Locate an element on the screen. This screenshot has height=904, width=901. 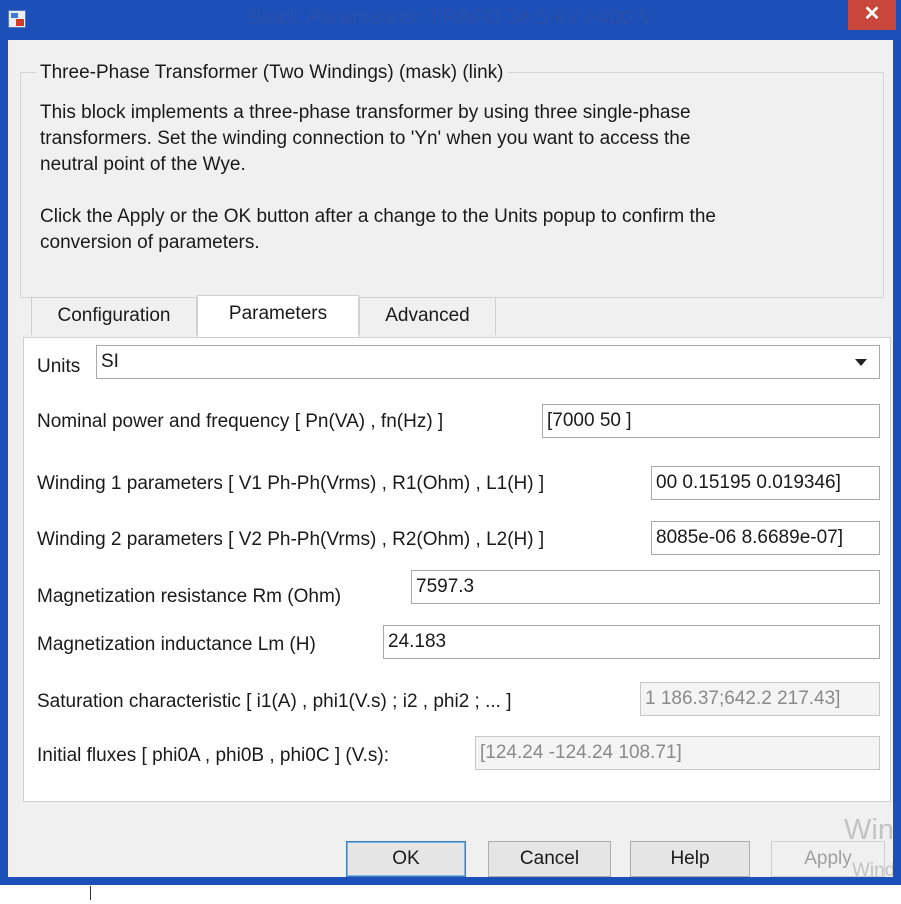
magnetization-resistance-label: Magnetization resistance Rm (Ohm) is located at coordinates (189, 596).